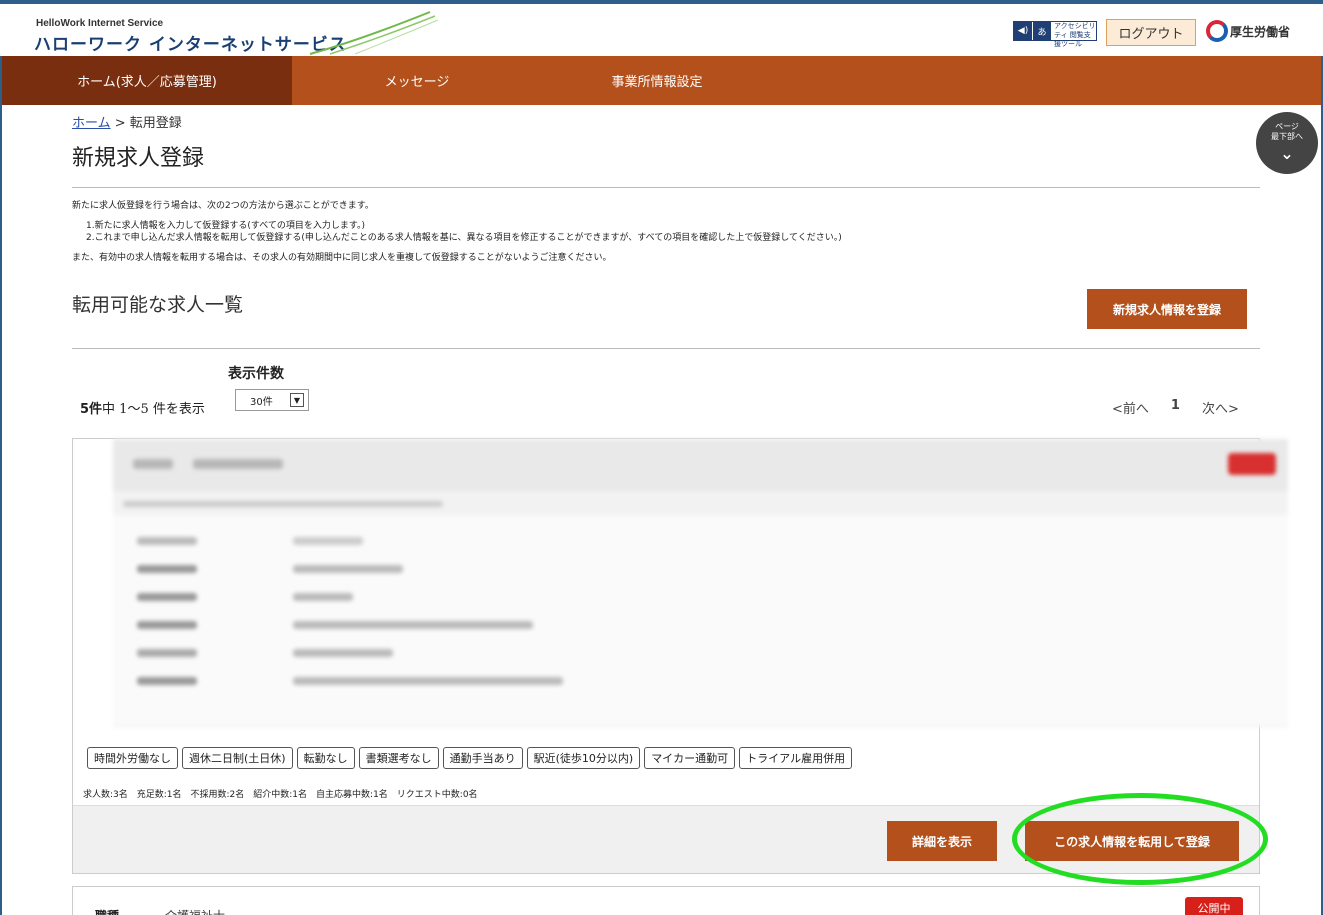 This screenshot has height=915, width=1323. Describe the element at coordinates (666, 839) in the screenshot. I see `card-actions: 詳細を表示 この求人情報を転用して登録` at that location.